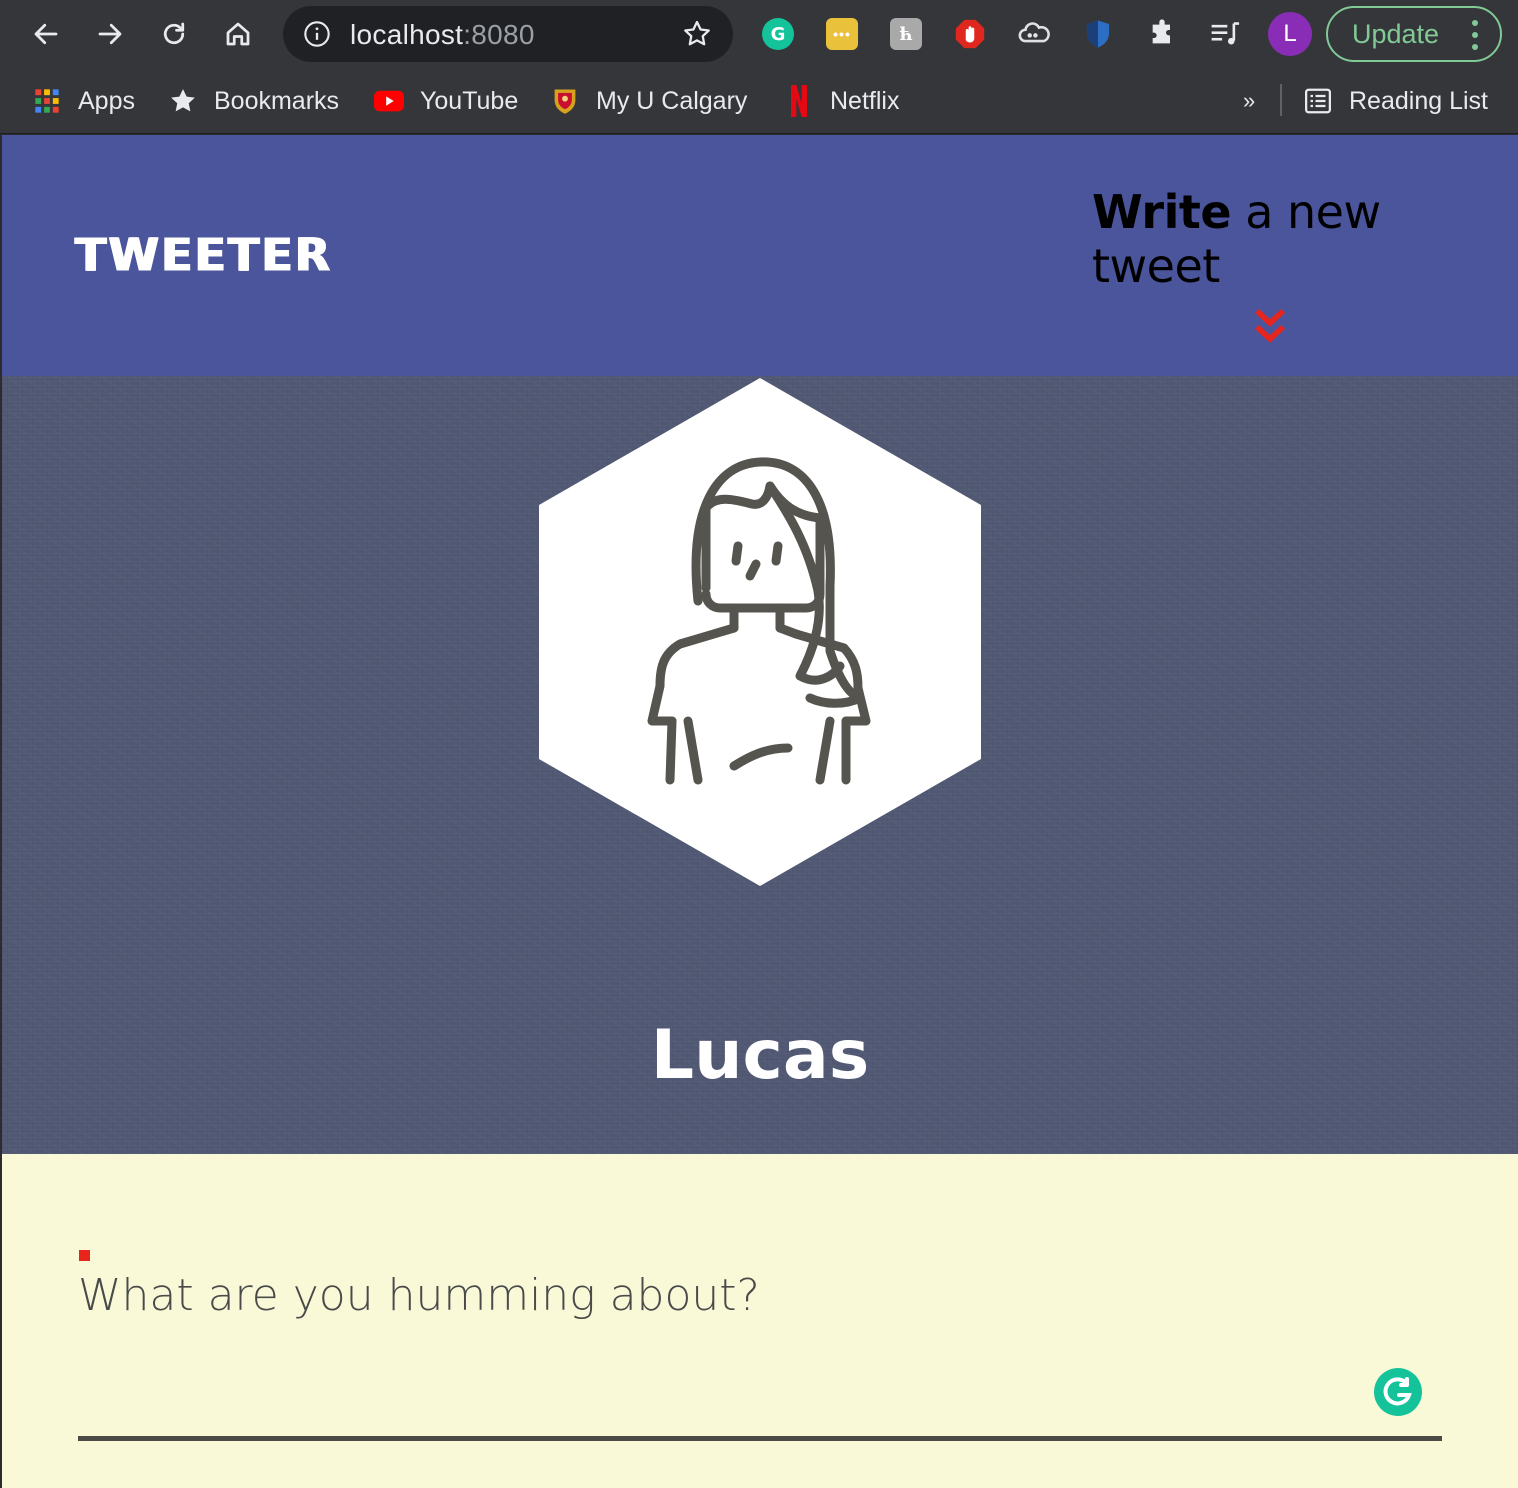 Image resolution: width=1518 pixels, height=1488 pixels. I want to click on shield-extension-icon, so click(1098, 34).